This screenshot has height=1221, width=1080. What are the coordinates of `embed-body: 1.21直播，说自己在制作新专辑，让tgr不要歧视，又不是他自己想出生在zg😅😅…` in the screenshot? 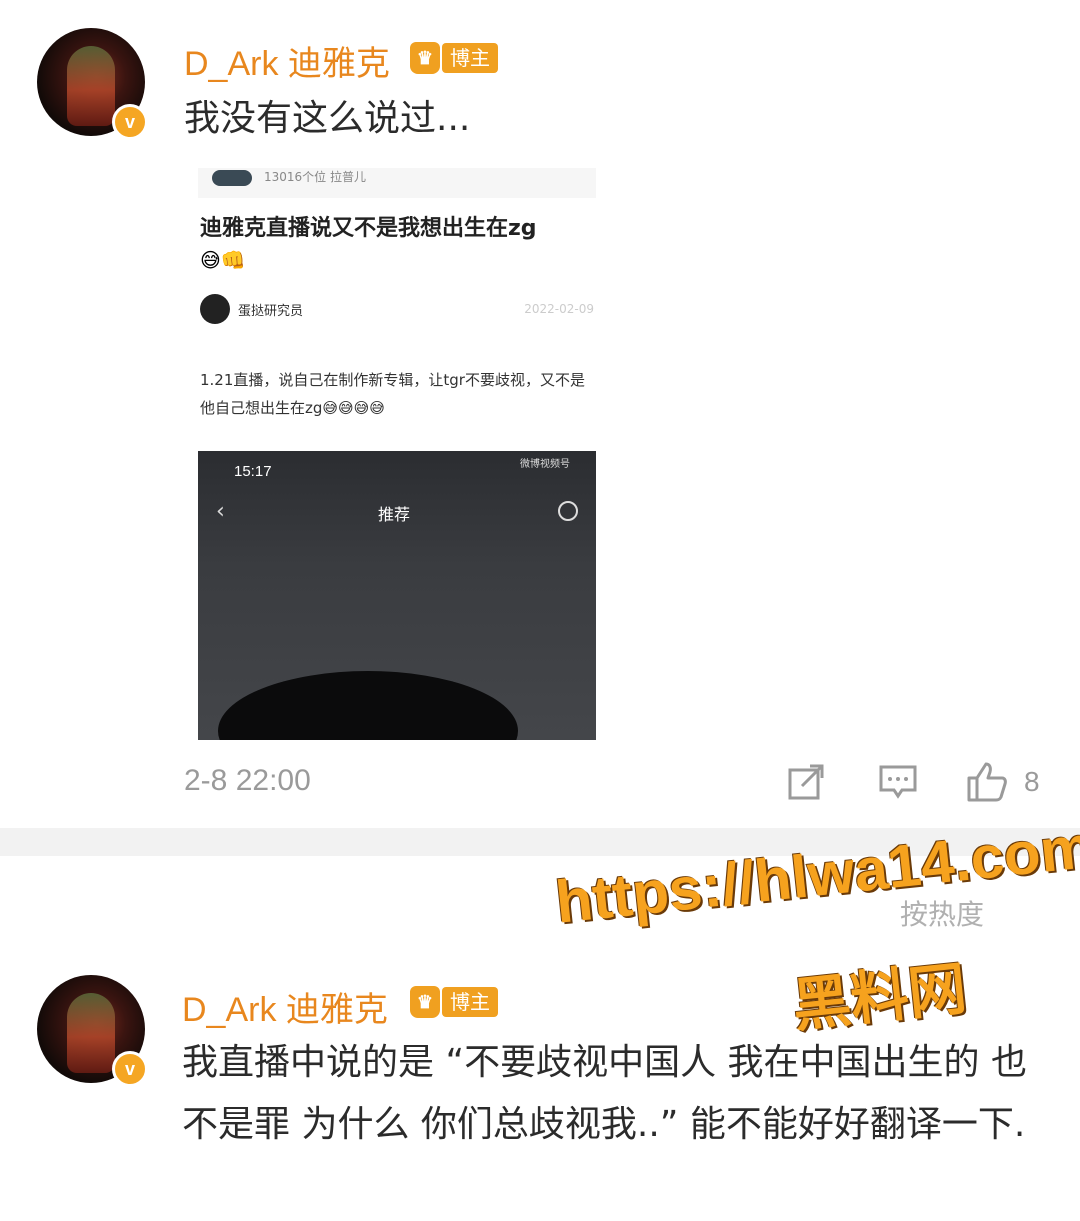 It's located at (392, 394).